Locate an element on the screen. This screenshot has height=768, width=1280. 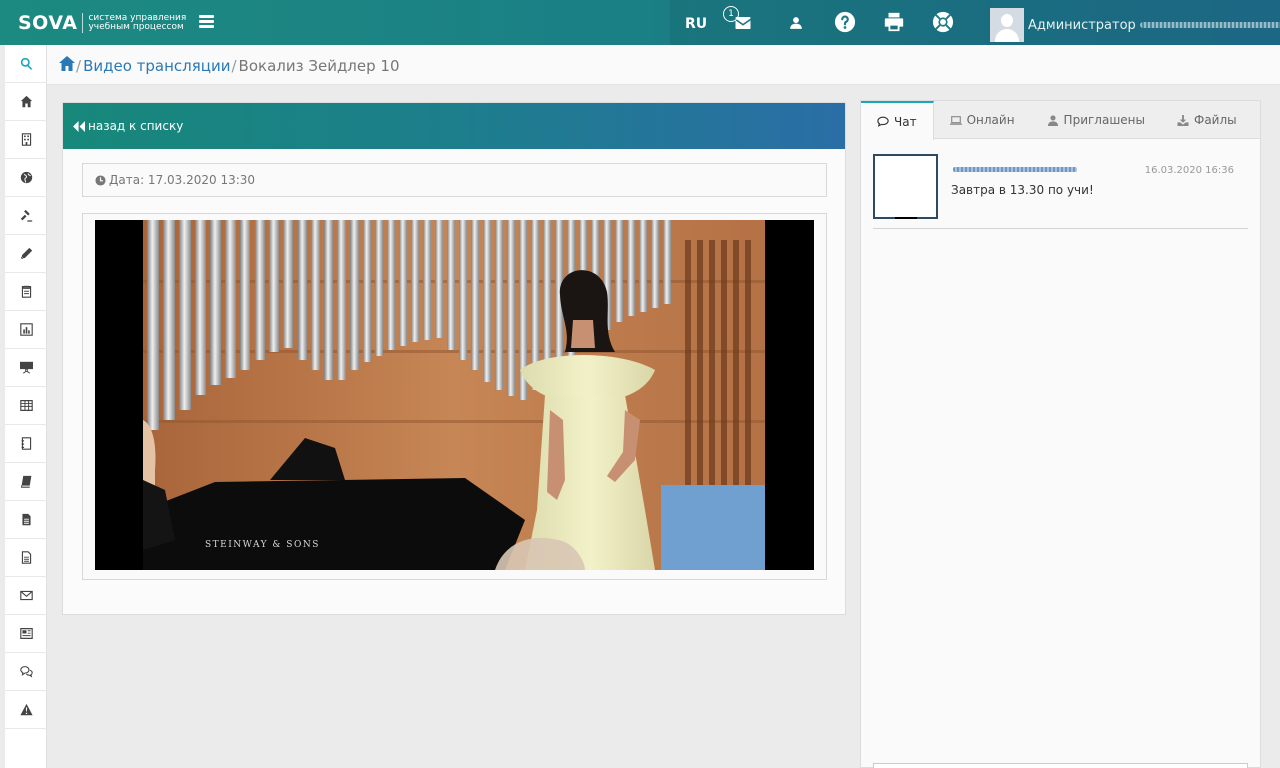
tab-chat: Чат is located at coordinates (897, 120).